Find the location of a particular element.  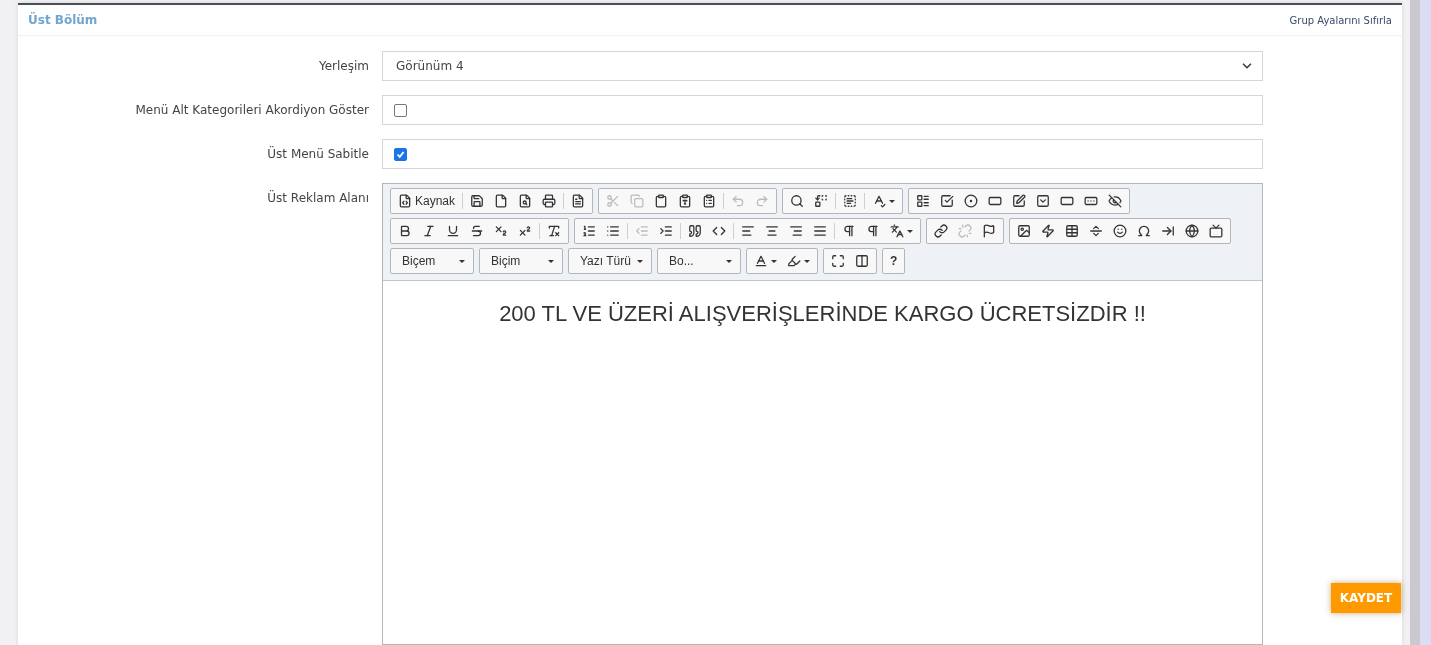

redo-icon is located at coordinates (762, 201).